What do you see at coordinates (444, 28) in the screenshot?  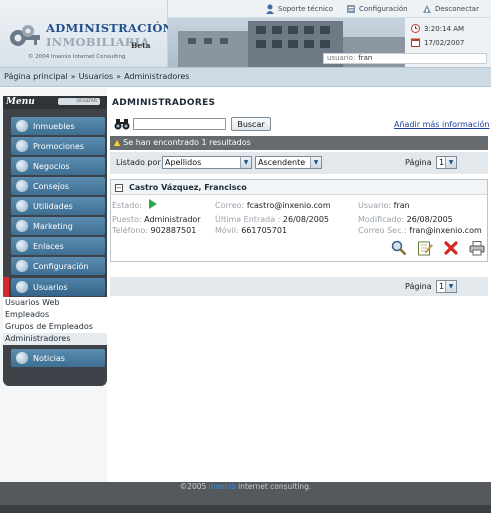 I see `current-time: 3:20:14 AM` at bounding box center [444, 28].